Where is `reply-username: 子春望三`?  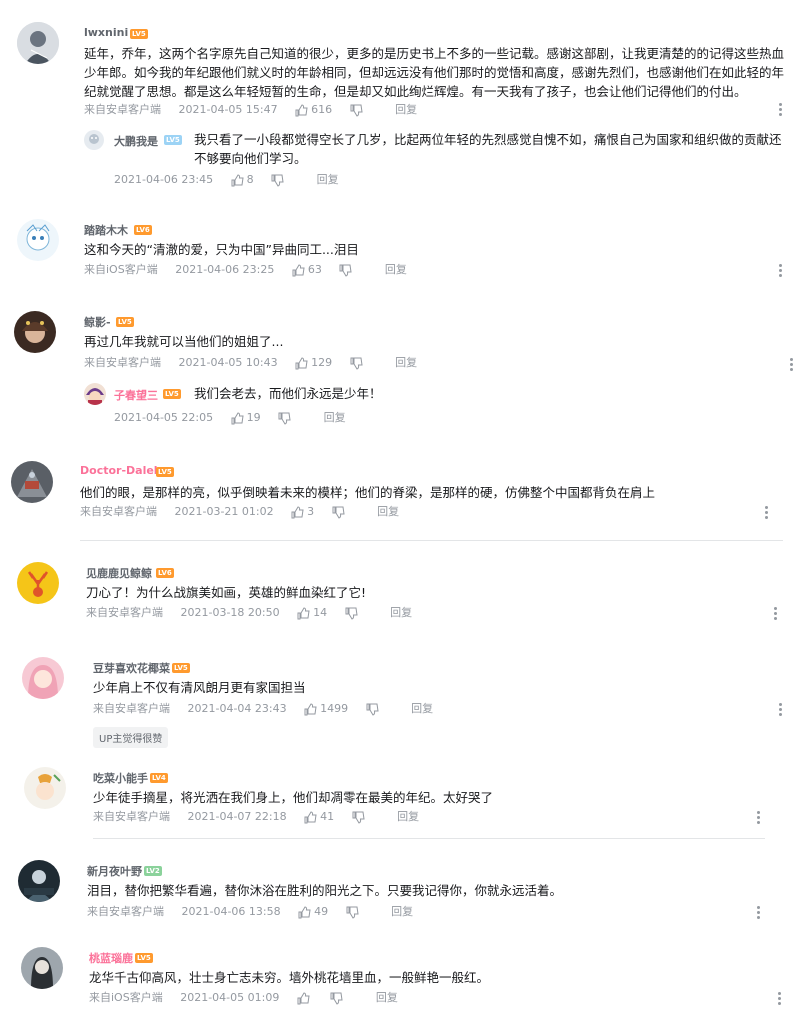
reply-username: 子春望三 is located at coordinates (136, 395).